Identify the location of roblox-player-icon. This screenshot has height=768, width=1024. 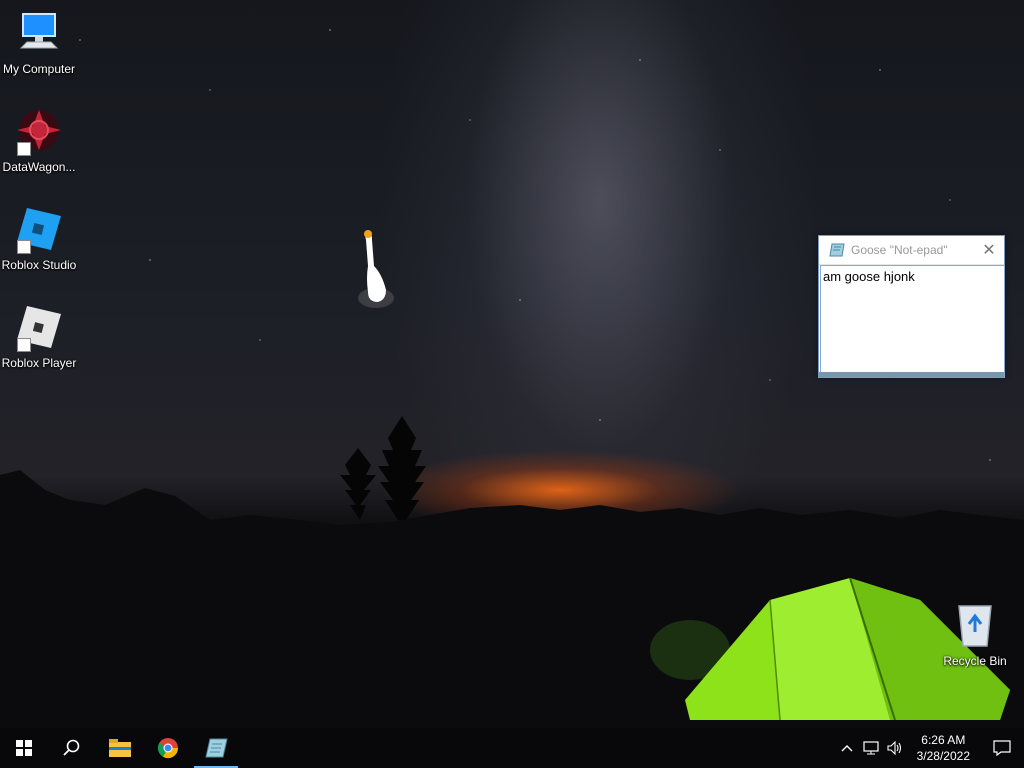
(39, 328).